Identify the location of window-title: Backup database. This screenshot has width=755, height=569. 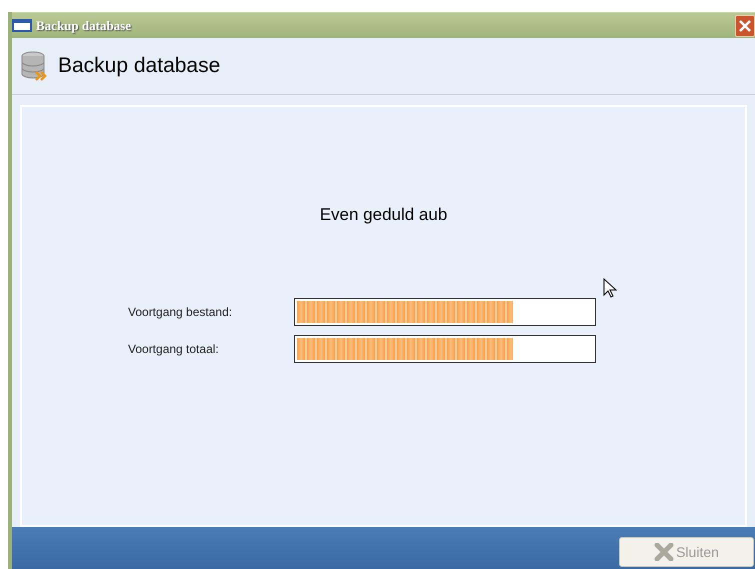
(83, 25).